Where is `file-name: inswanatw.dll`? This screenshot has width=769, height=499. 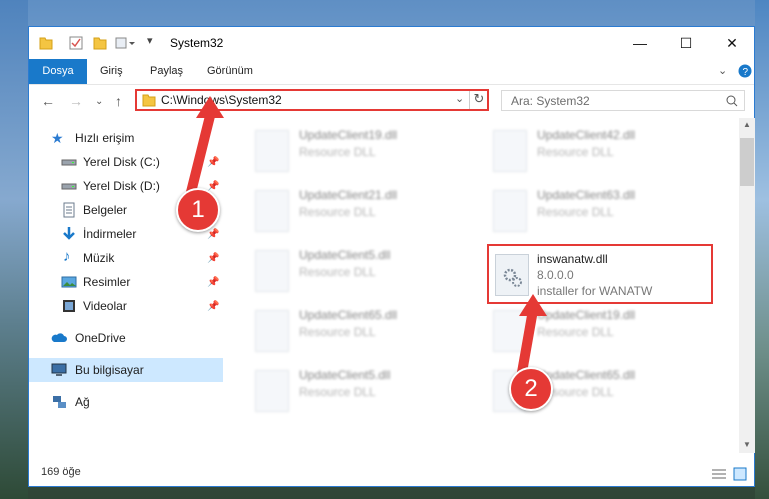 file-name: inswanatw.dll is located at coordinates (572, 259).